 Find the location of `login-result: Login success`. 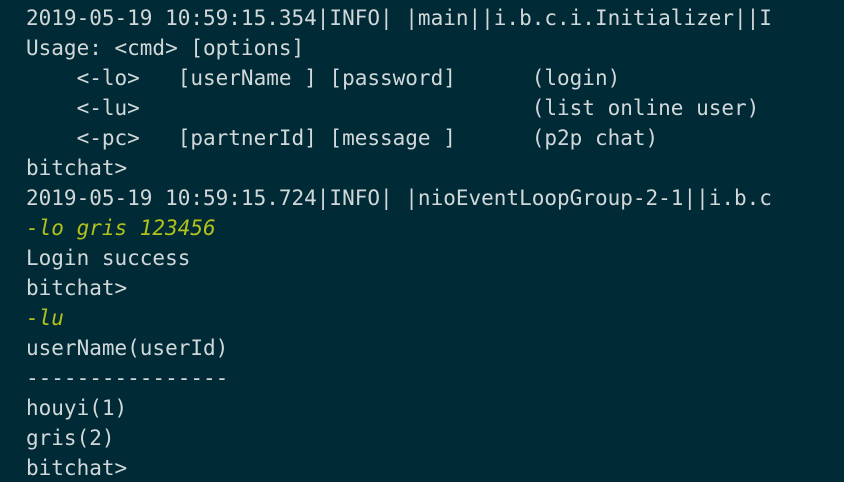

login-result: Login success is located at coordinates (108, 258).